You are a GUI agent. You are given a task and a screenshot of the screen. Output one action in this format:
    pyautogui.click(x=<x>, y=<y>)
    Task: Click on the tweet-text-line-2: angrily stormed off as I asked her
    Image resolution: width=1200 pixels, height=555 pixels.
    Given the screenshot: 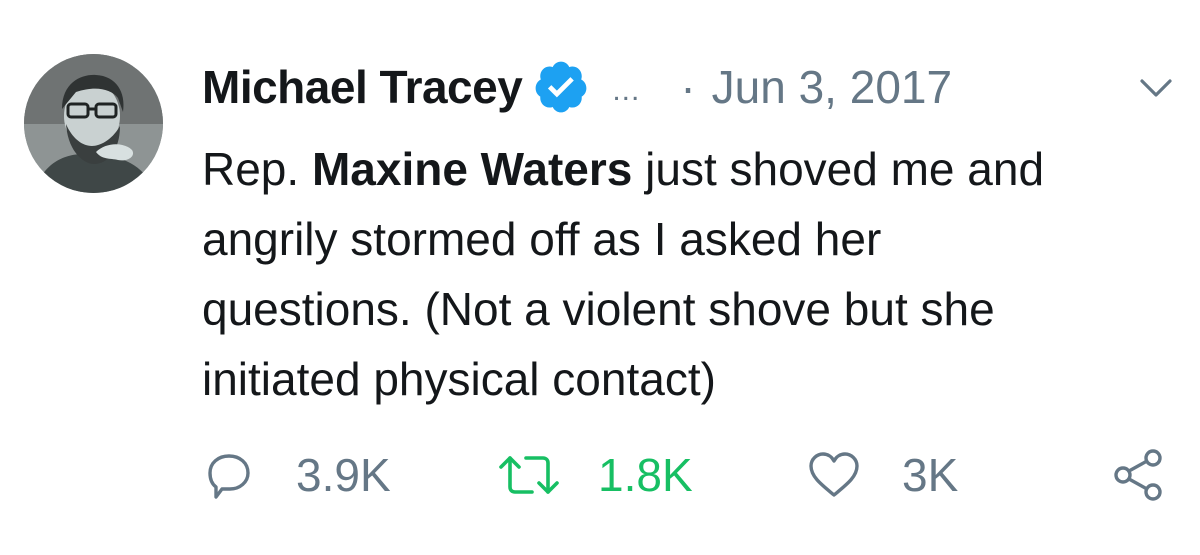 What is the action you would take?
    pyautogui.click(x=542, y=239)
    